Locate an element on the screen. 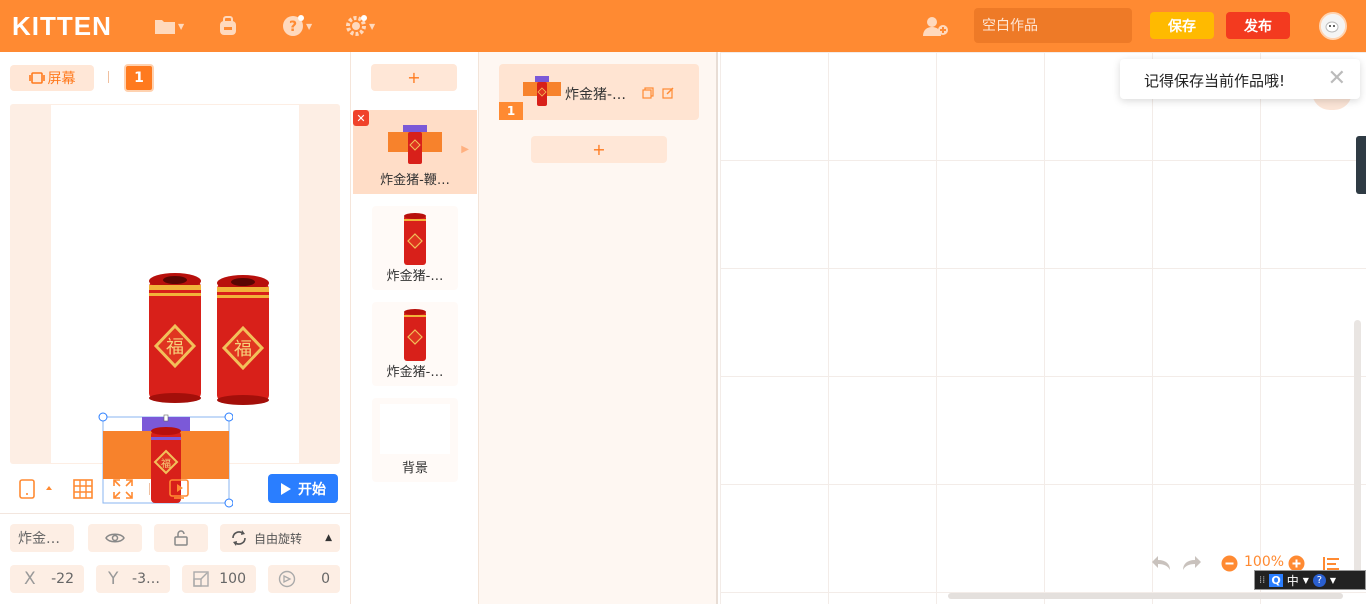 The height and width of the screenshot is (604, 1366). grip-icon: ⁞⁞ is located at coordinates (1262, 580).